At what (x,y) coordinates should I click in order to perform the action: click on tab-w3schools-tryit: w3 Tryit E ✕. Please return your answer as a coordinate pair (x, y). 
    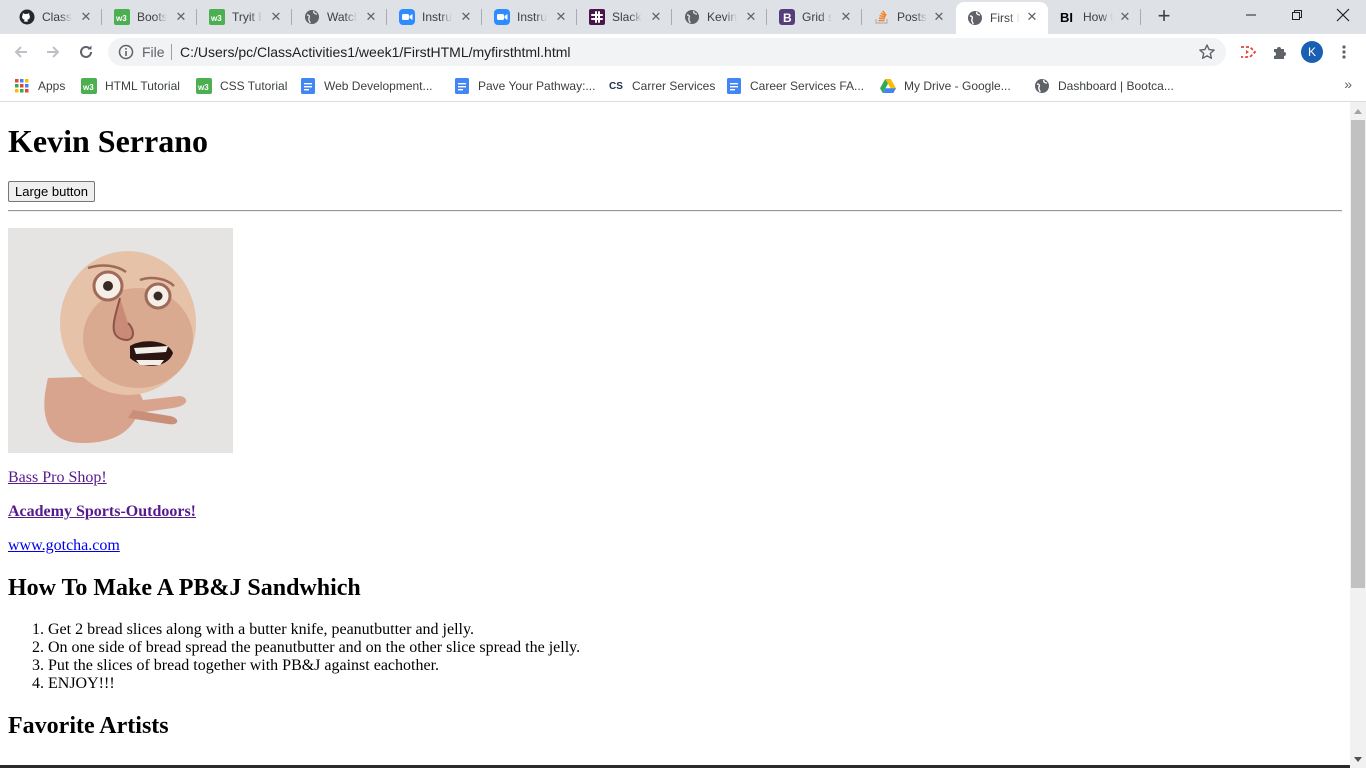
    Looking at the image, I should click on (245, 17).